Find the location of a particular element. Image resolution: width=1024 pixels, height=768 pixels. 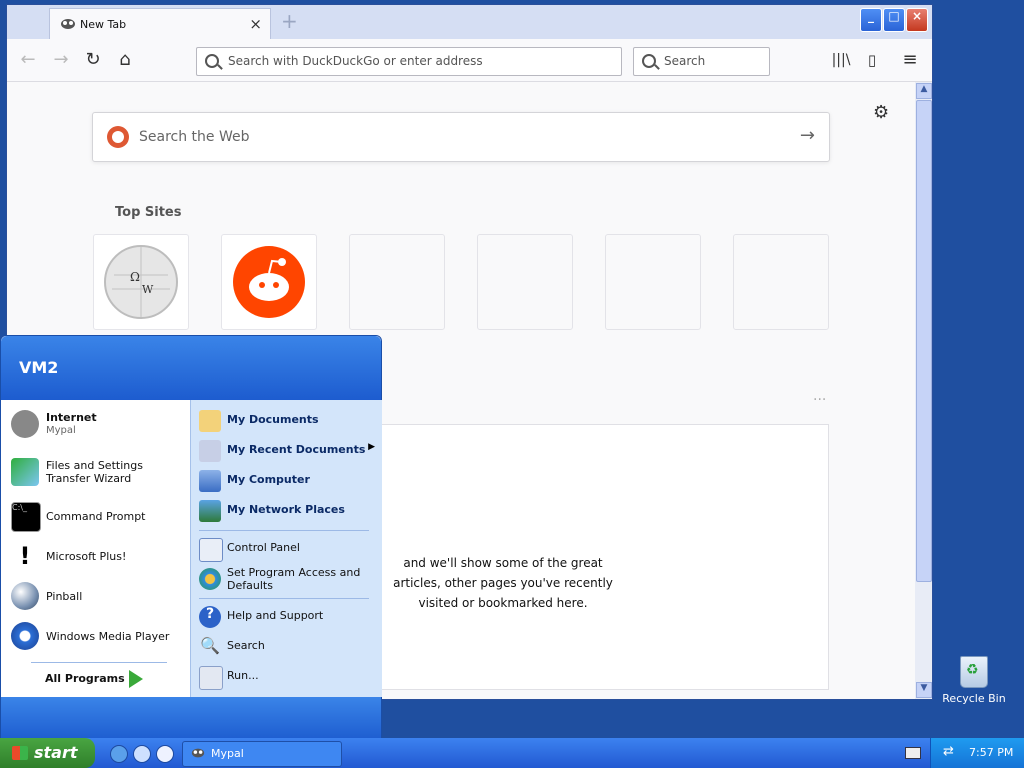

recycle-bin-label: Recycle Bin is located at coordinates (974, 698).